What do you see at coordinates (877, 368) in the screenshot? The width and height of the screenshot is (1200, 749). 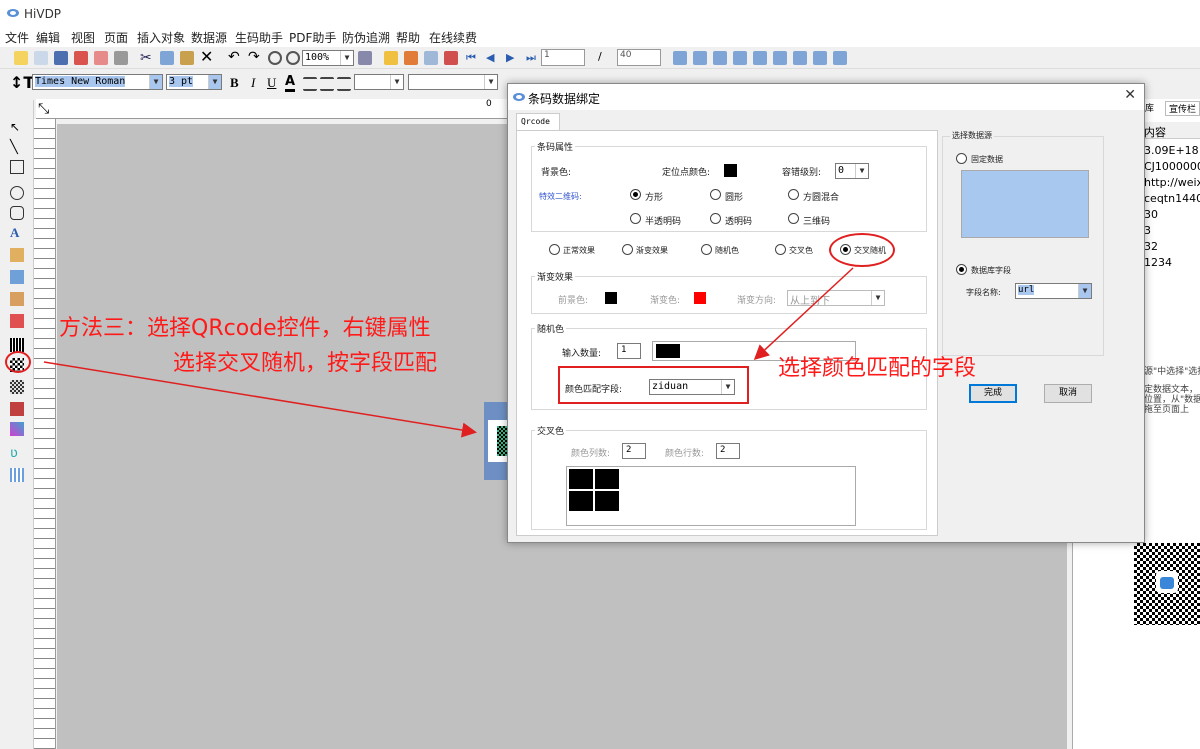 I see `annotation-step3: 选择颜色匹配的字段` at bounding box center [877, 368].